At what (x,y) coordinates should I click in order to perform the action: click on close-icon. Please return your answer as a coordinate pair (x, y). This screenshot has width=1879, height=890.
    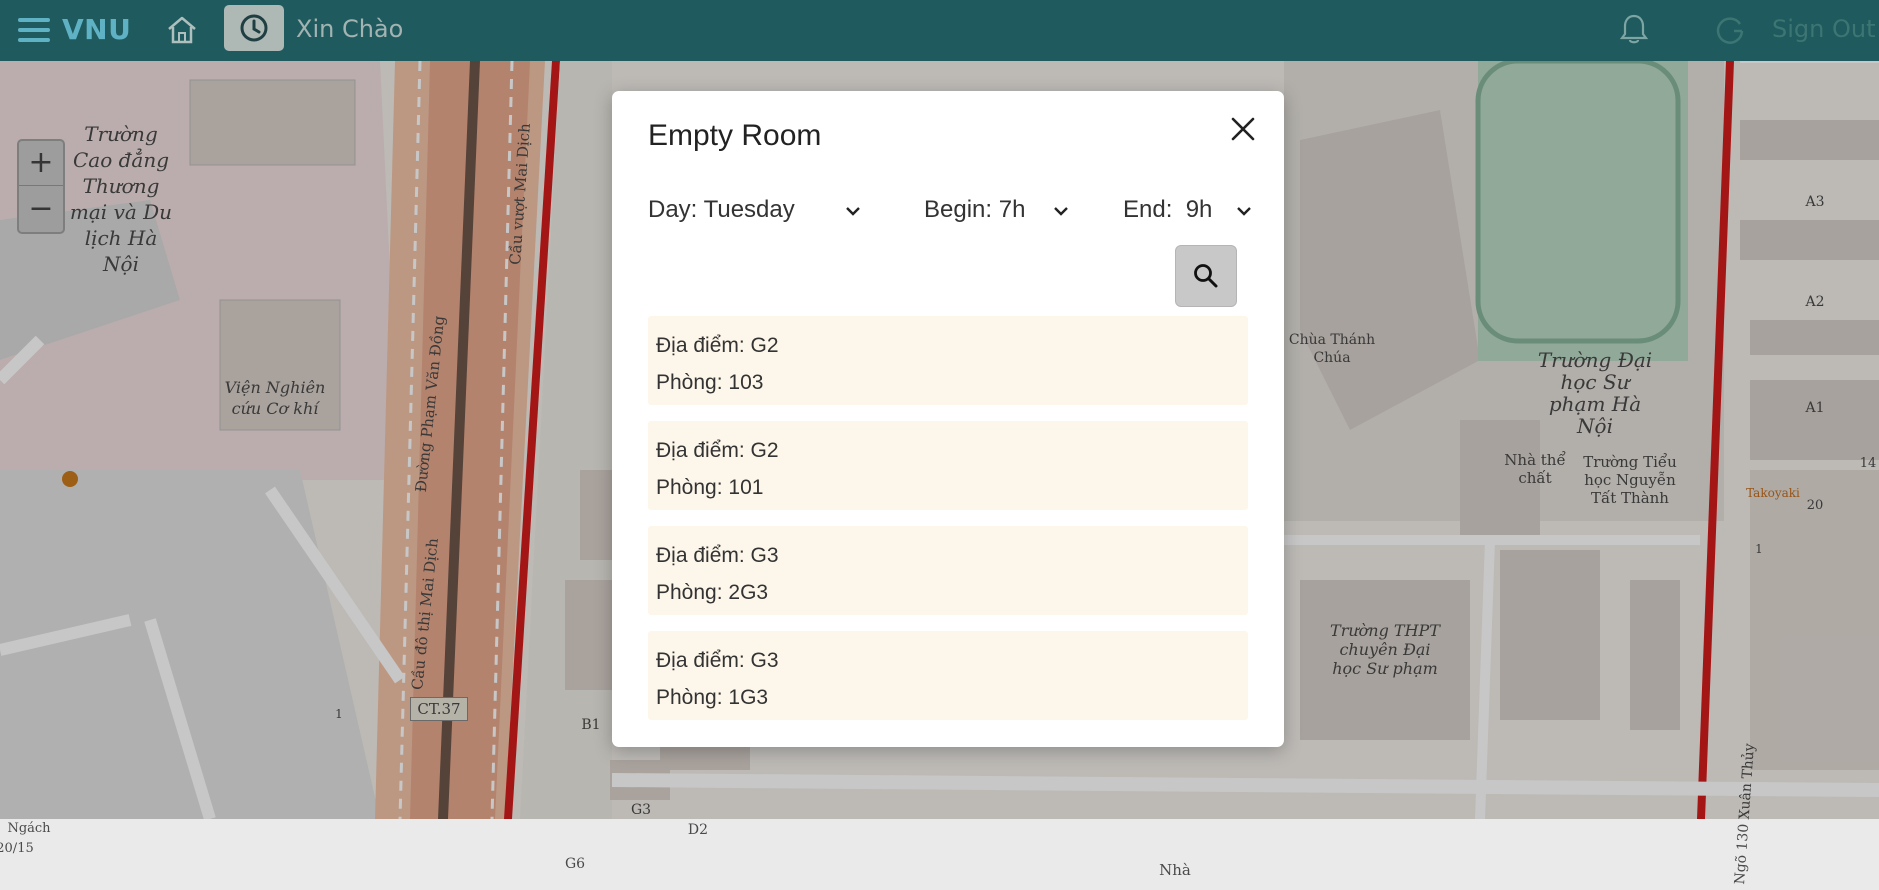
    Looking at the image, I should click on (1243, 129).